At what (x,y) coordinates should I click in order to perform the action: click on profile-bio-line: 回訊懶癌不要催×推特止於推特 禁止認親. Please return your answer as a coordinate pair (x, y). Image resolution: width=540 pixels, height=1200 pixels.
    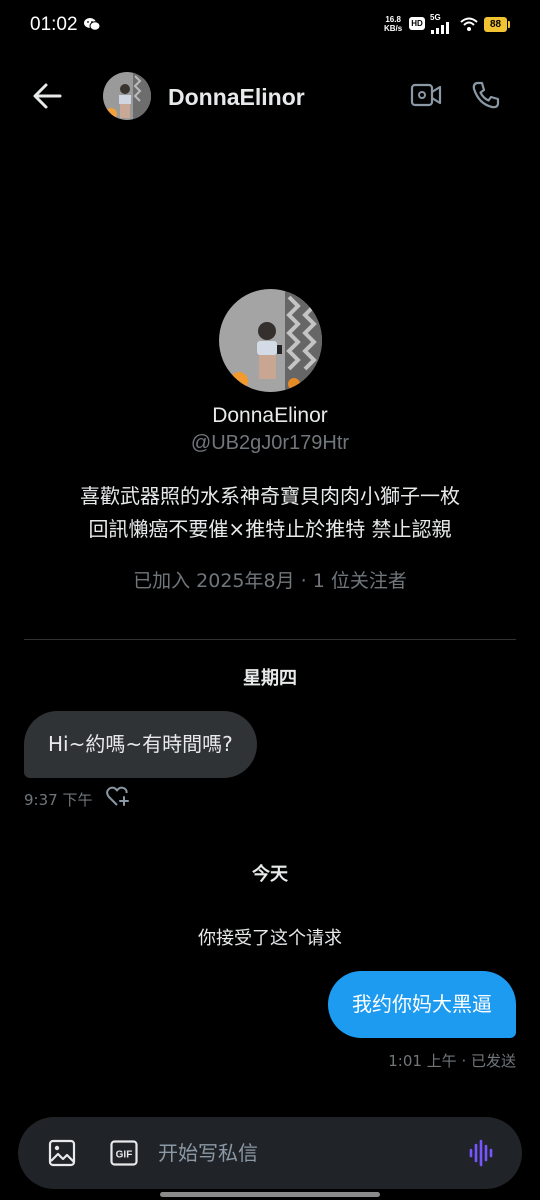
    Looking at the image, I should click on (270, 529).